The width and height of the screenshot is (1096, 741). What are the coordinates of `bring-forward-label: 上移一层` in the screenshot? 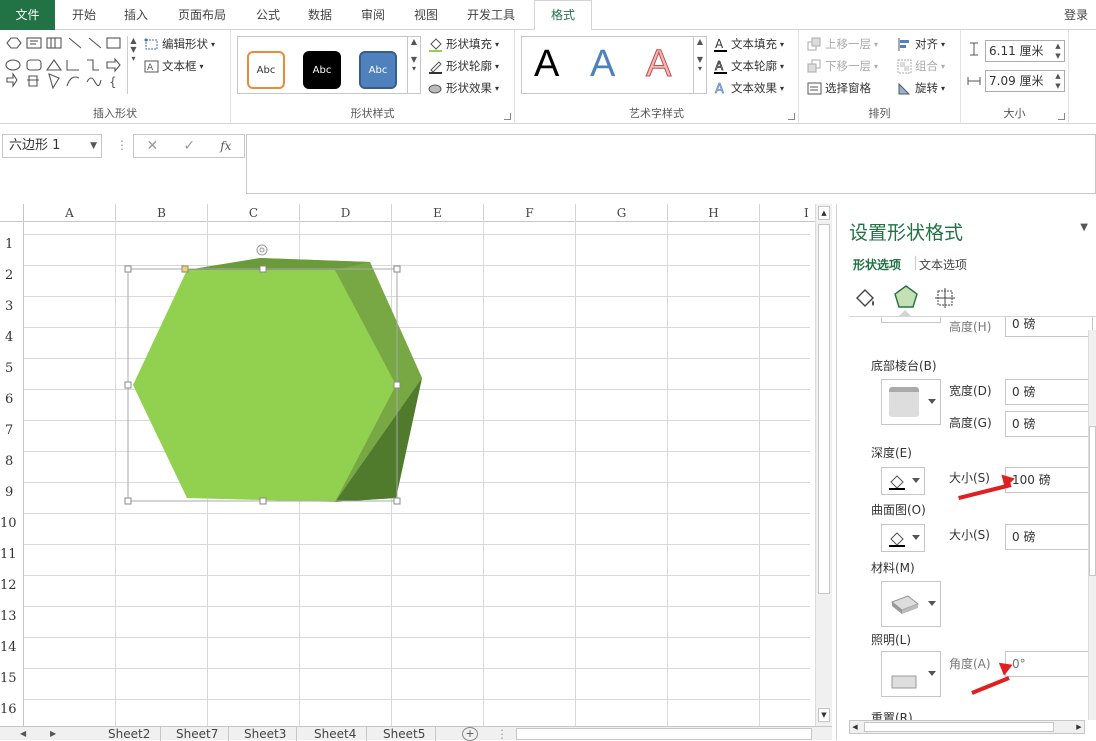 It's located at (848, 44).